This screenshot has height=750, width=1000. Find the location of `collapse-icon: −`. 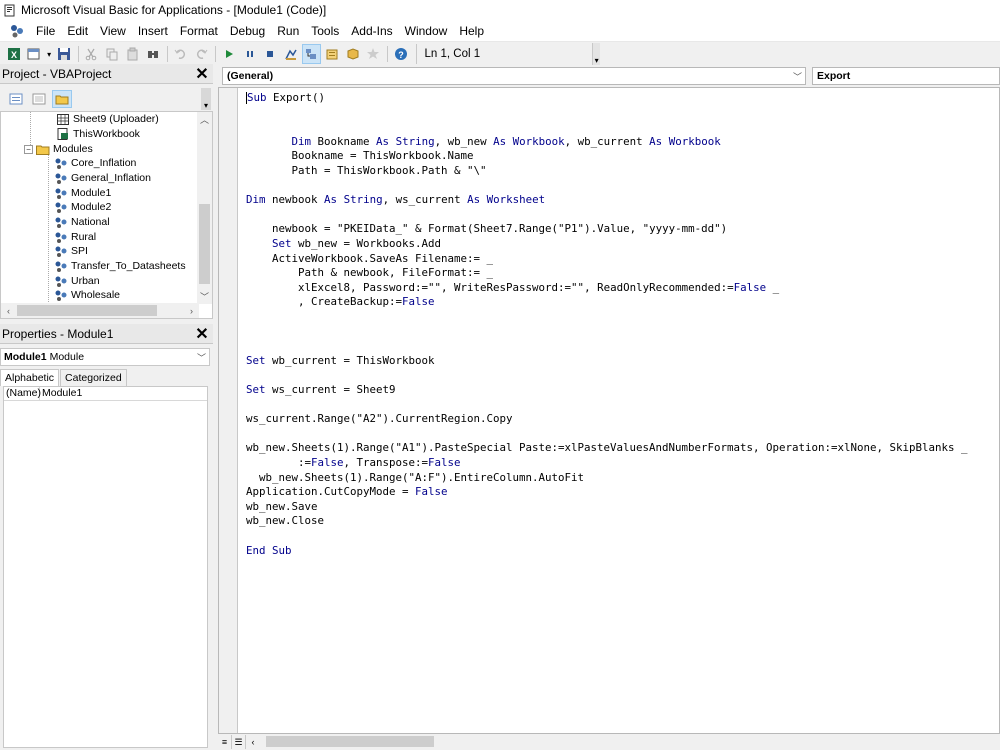

collapse-icon: − is located at coordinates (28, 149).